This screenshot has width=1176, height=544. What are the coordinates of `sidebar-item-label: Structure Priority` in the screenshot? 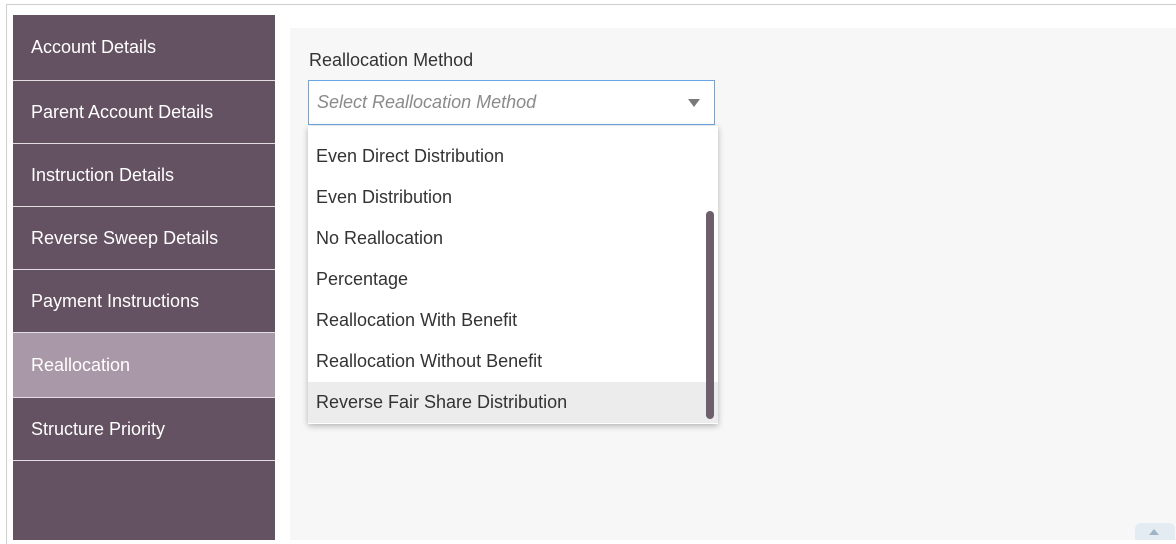 It's located at (98, 428).